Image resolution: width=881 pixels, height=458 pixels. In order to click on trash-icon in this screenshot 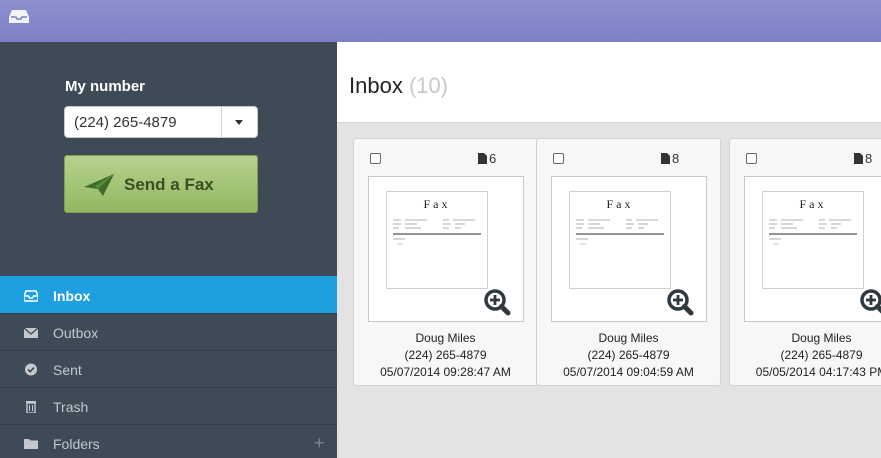, I will do `click(31, 407)`.